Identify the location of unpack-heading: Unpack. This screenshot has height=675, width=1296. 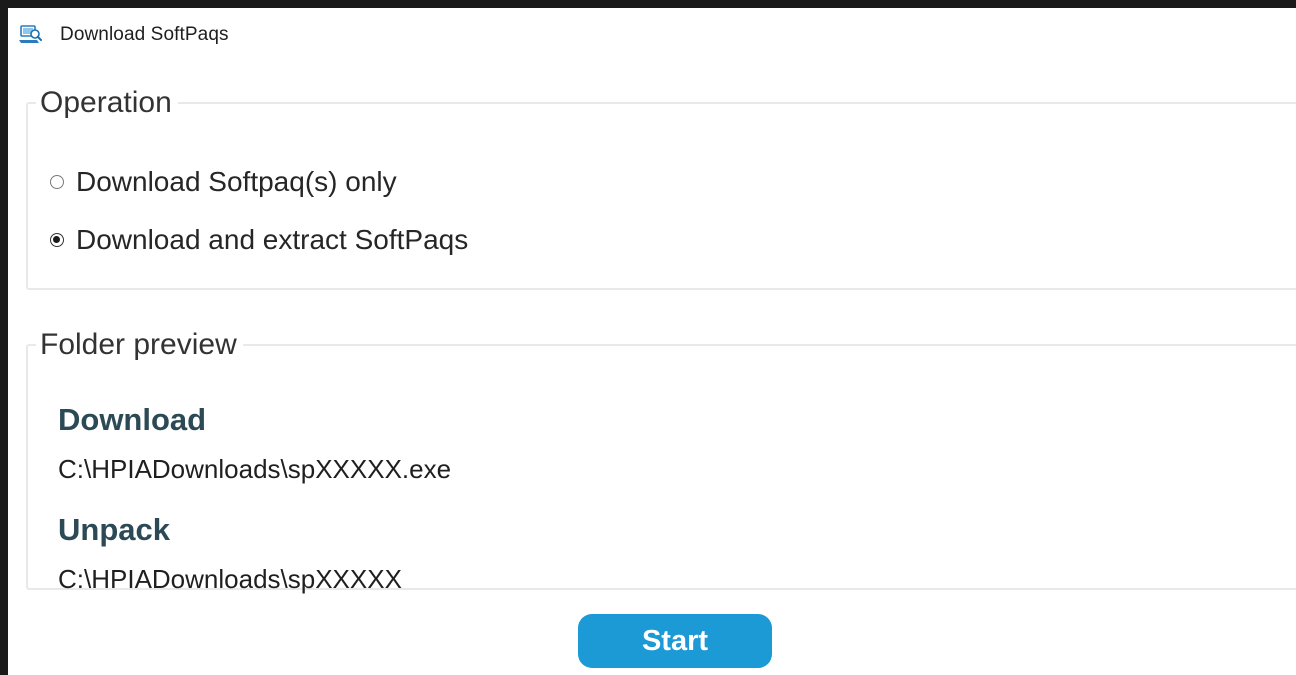
(114, 529).